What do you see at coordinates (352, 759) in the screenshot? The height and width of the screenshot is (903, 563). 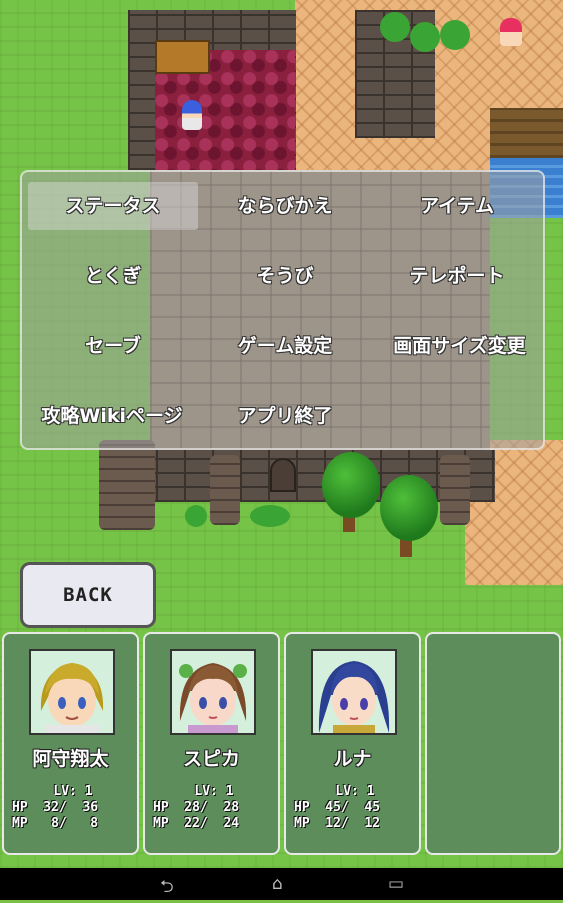 I see `character-name: ルナ` at bounding box center [352, 759].